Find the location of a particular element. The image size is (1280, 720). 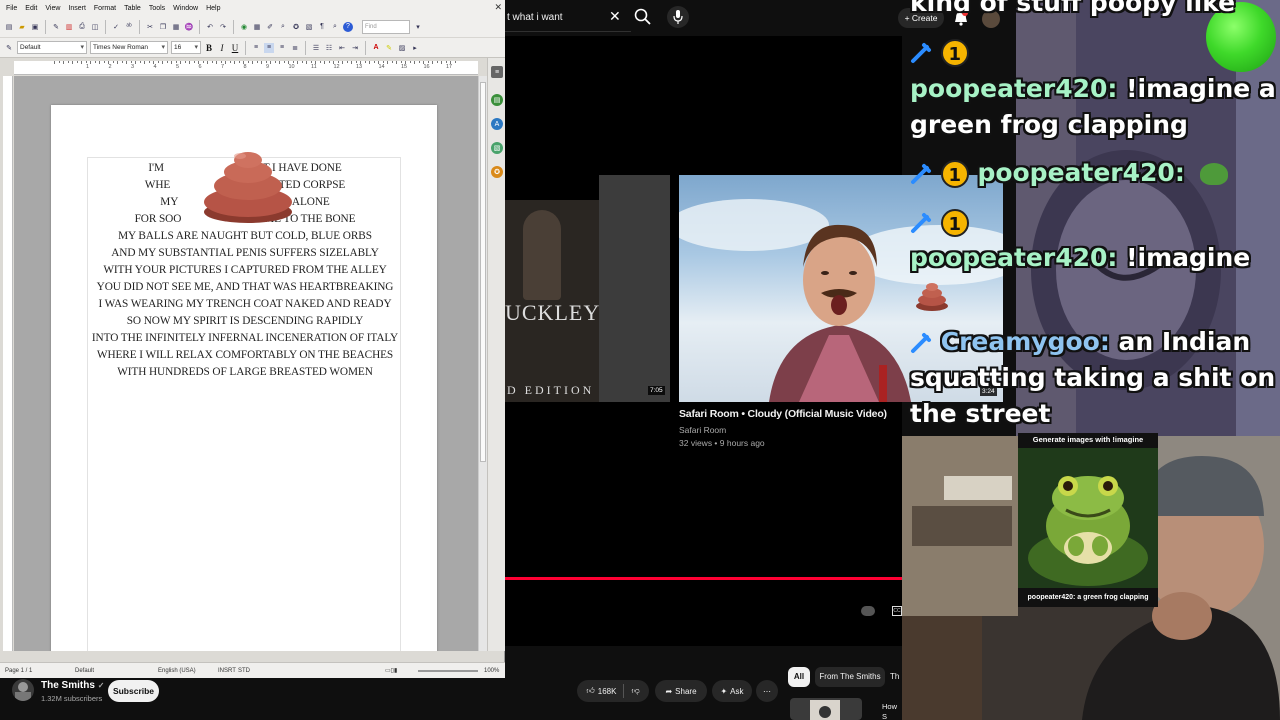

increase-indent-icon: ⇥ is located at coordinates (355, 48).